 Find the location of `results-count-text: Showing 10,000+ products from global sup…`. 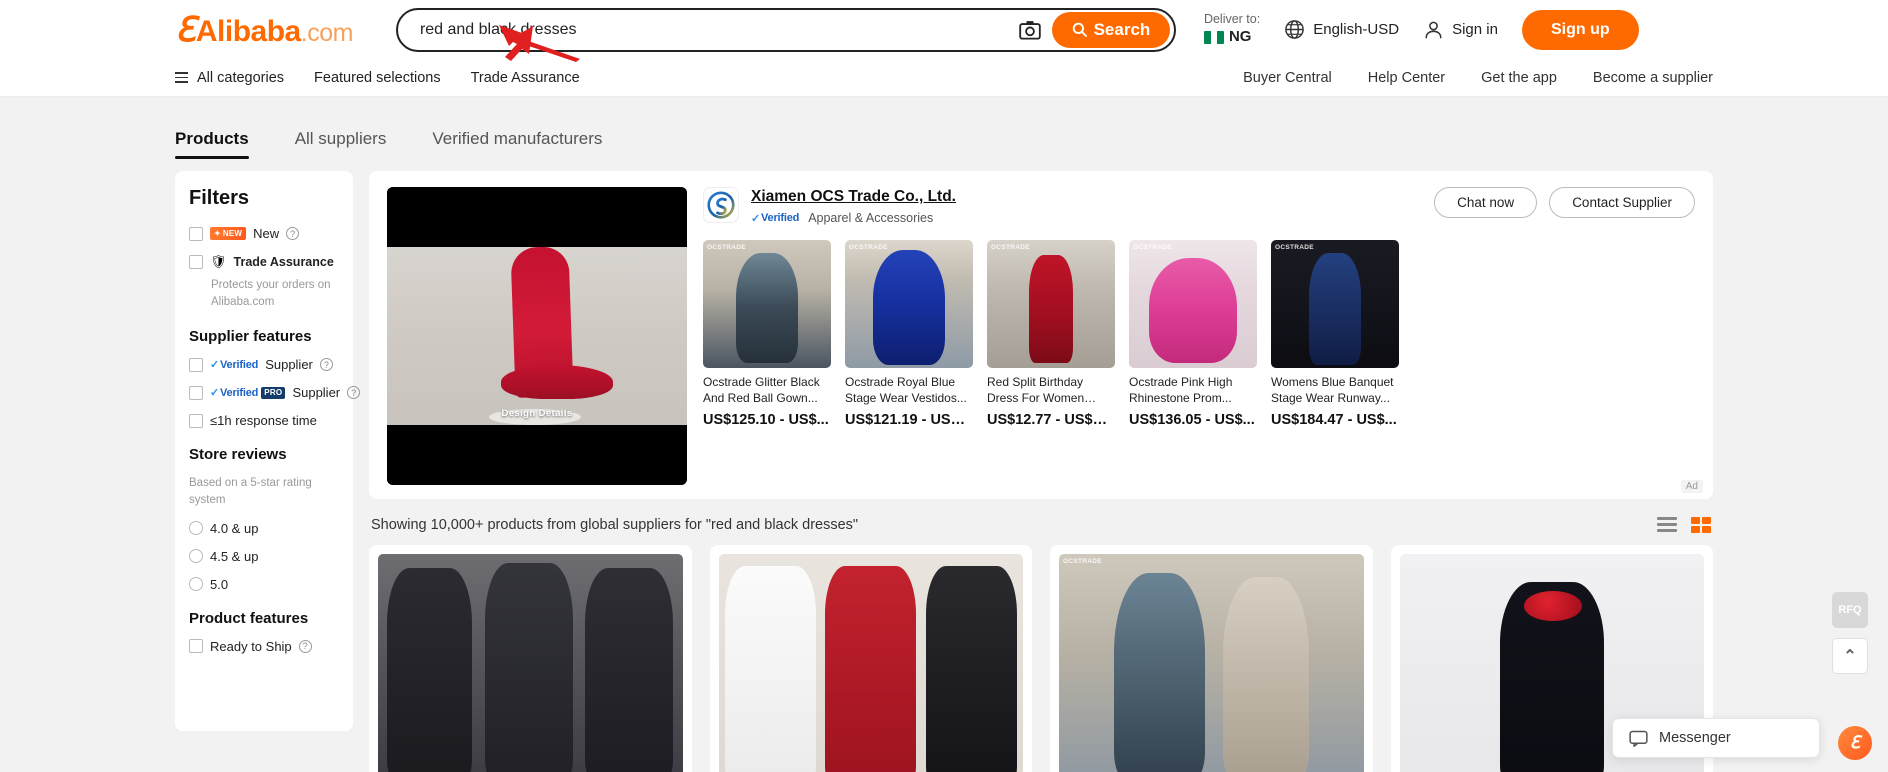

results-count-text: Showing 10,000+ products from global sup… is located at coordinates (615, 525).